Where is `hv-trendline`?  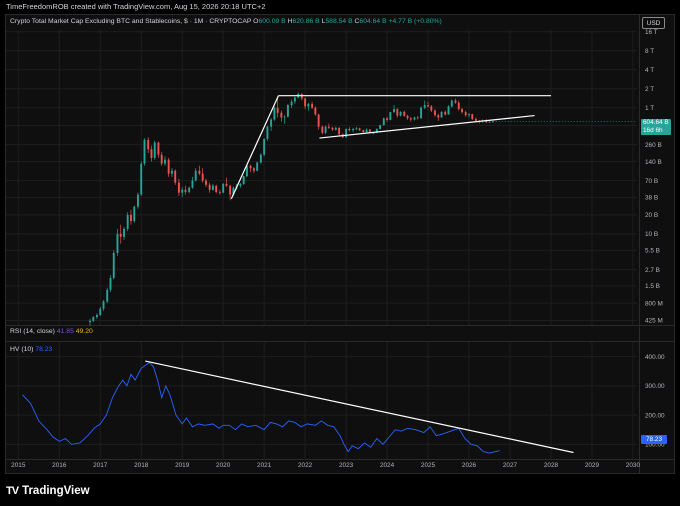 hv-trendline is located at coordinates (359, 407).